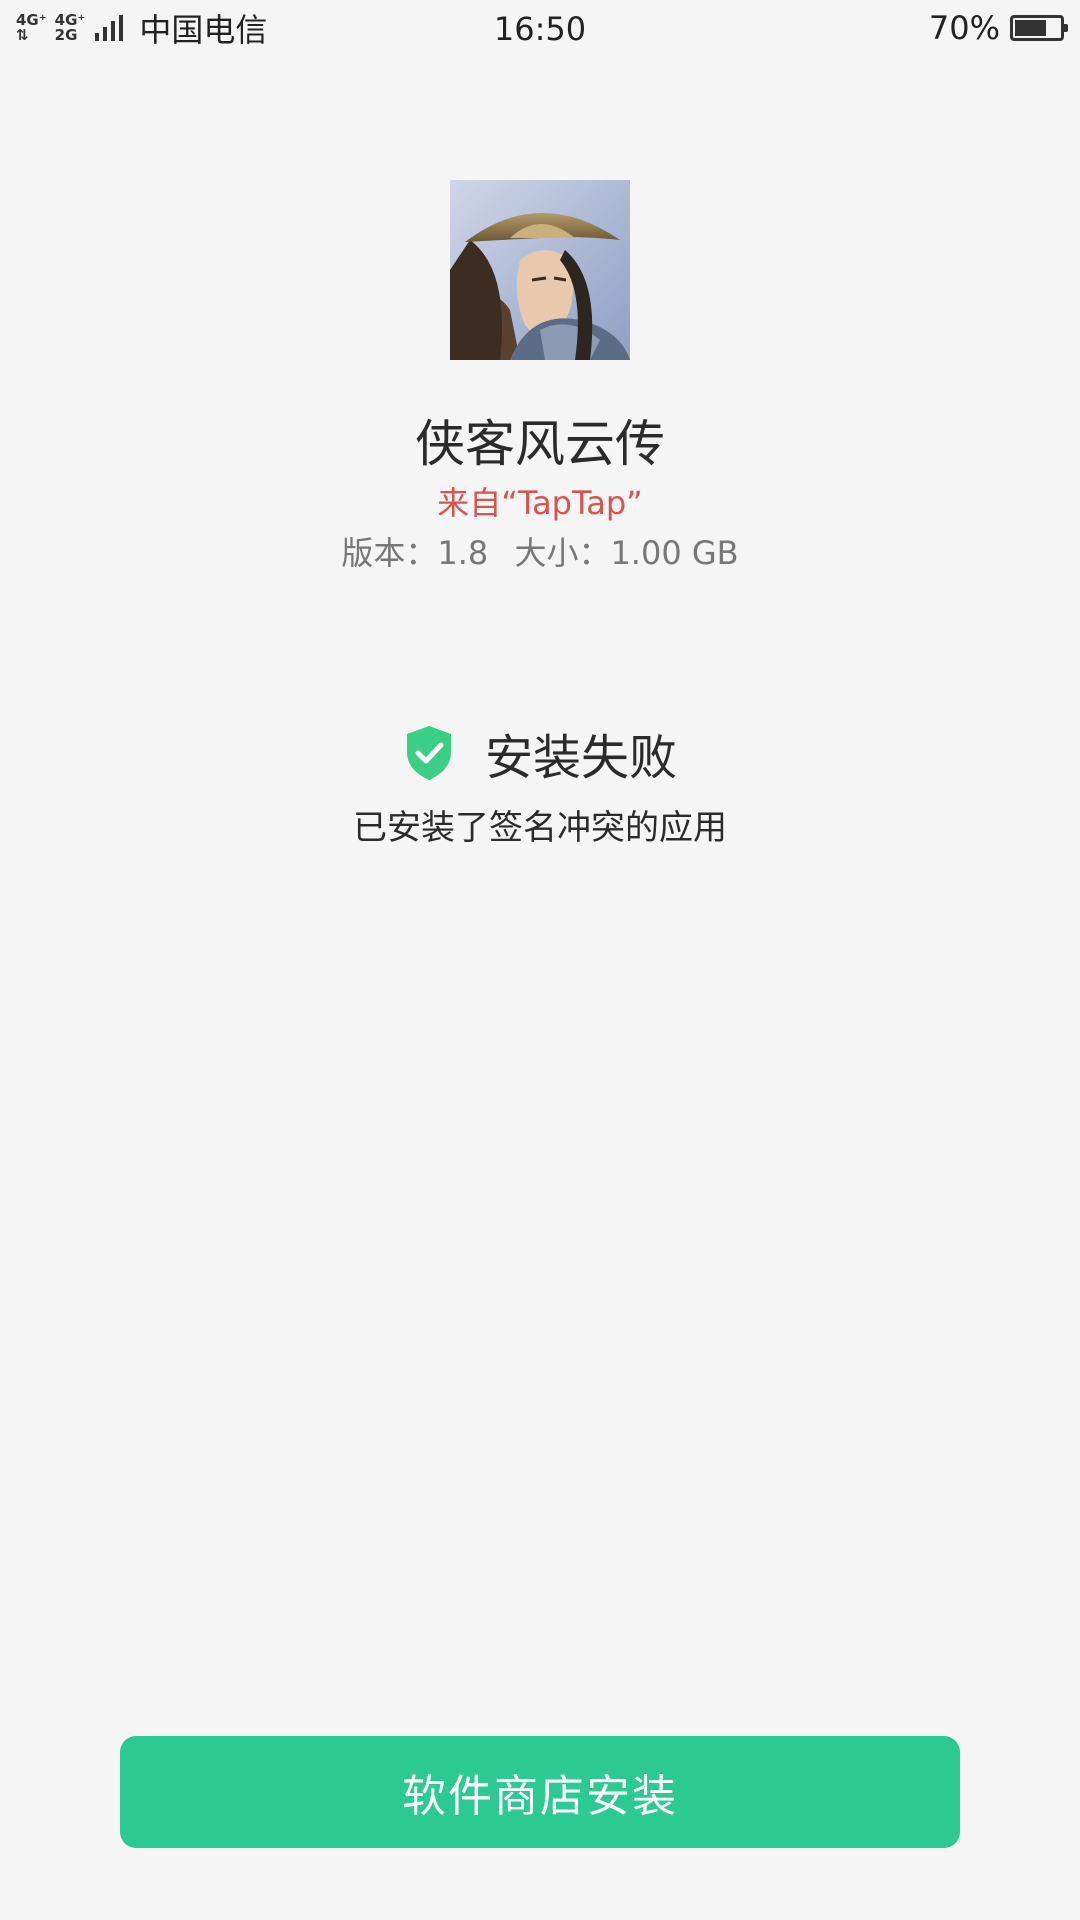 Image resolution: width=1080 pixels, height=1920 pixels. I want to click on status-left: 4G⁺ ⇅ 4G⁺ 2G 中国电信, so click(141, 28).